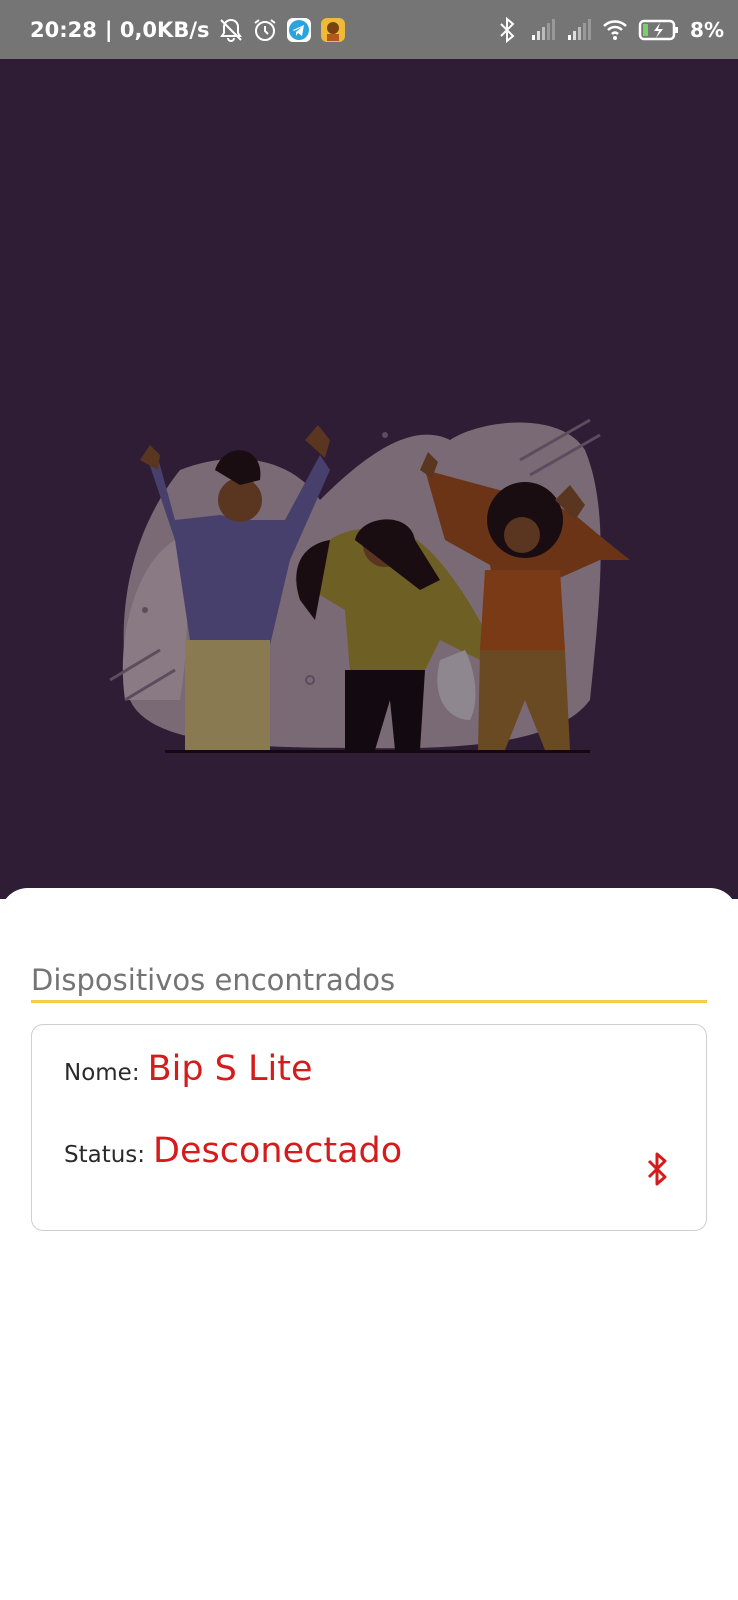 The image size is (738, 1600). Describe the element at coordinates (230, 30) in the screenshot. I see `muted-bell-icon` at that location.